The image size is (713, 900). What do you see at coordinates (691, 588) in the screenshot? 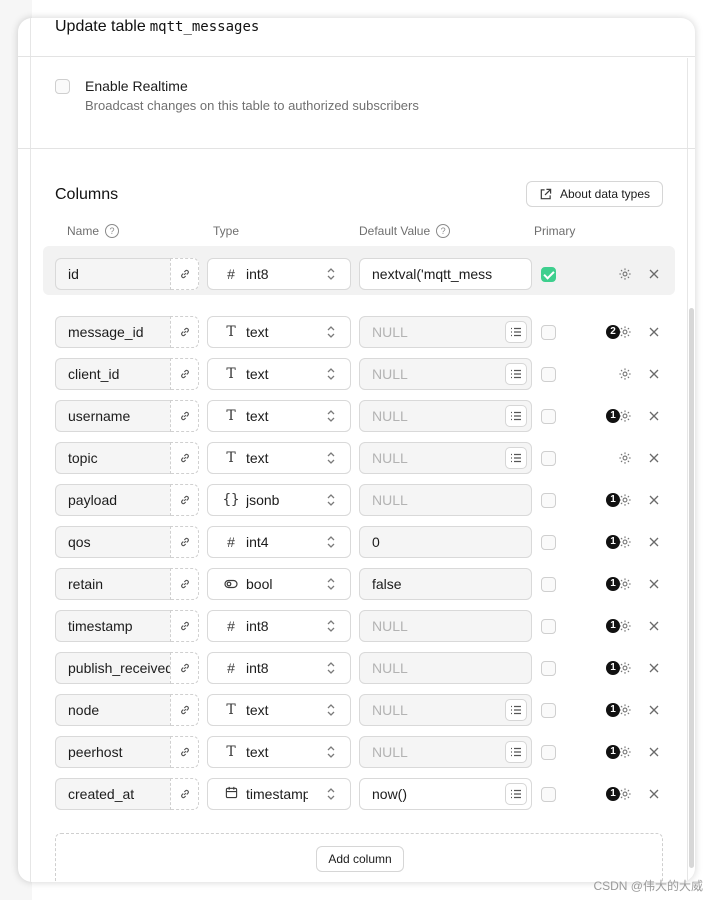
I see `scrollbar` at bounding box center [691, 588].